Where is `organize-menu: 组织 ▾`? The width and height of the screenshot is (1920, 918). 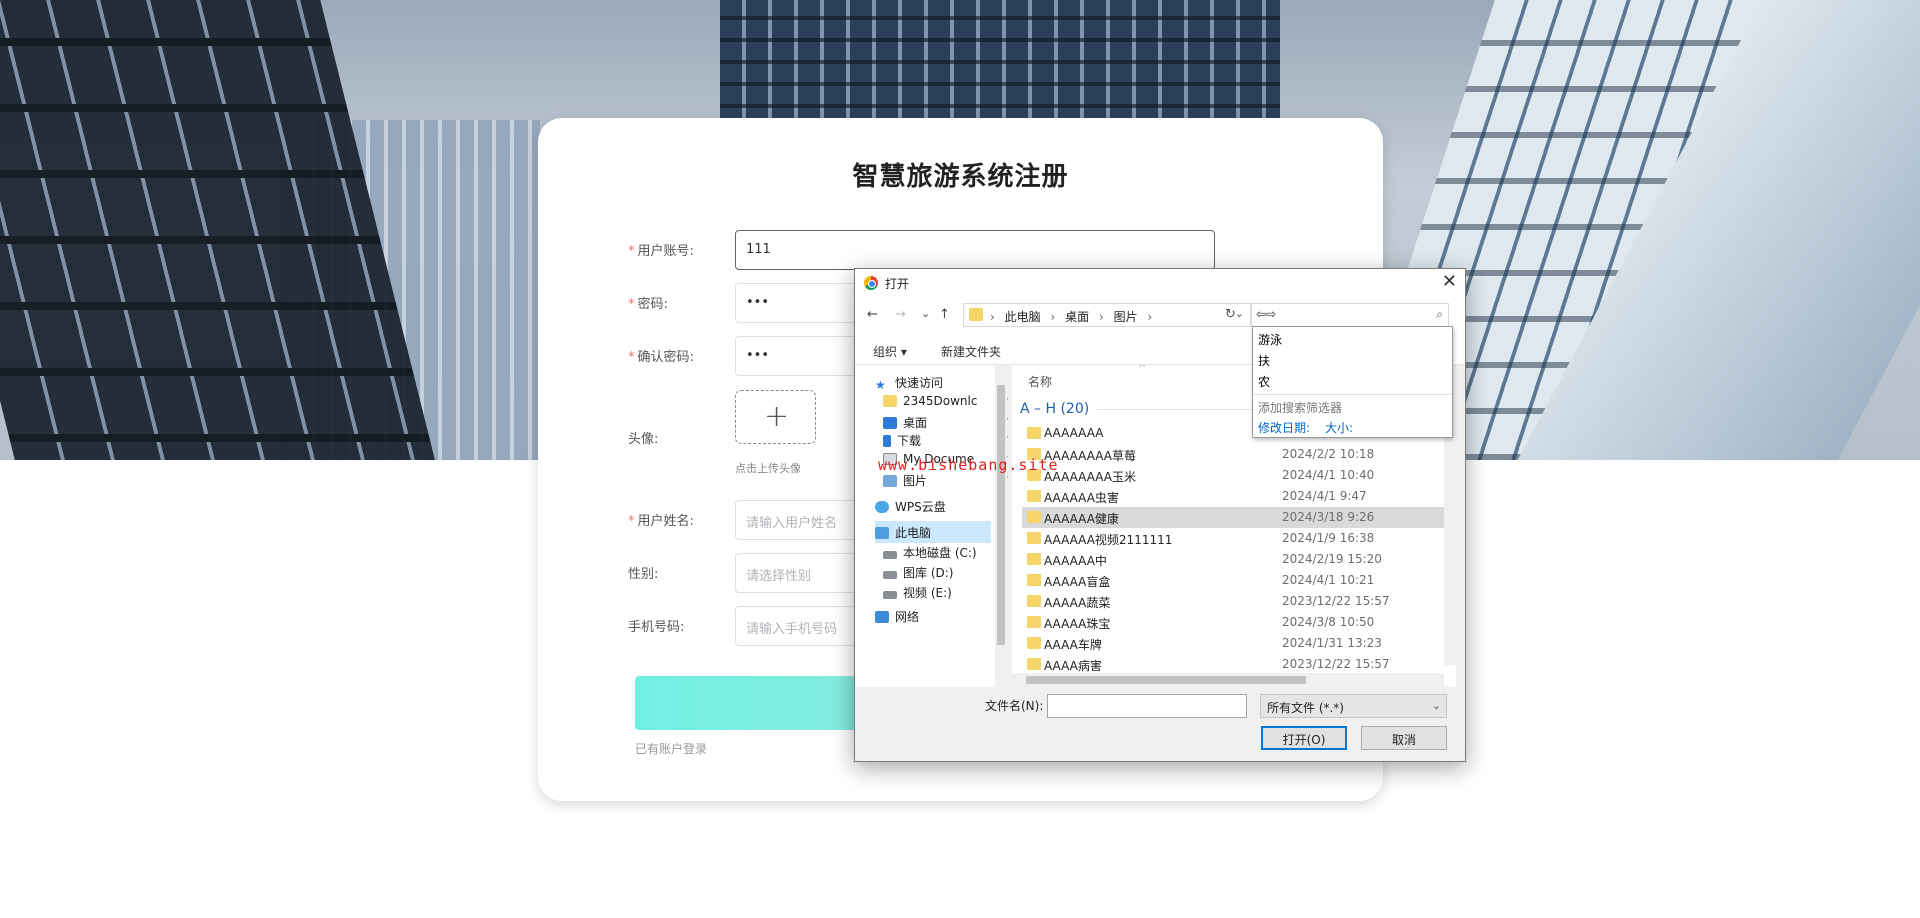 organize-menu: 组织 ▾ is located at coordinates (890, 351).